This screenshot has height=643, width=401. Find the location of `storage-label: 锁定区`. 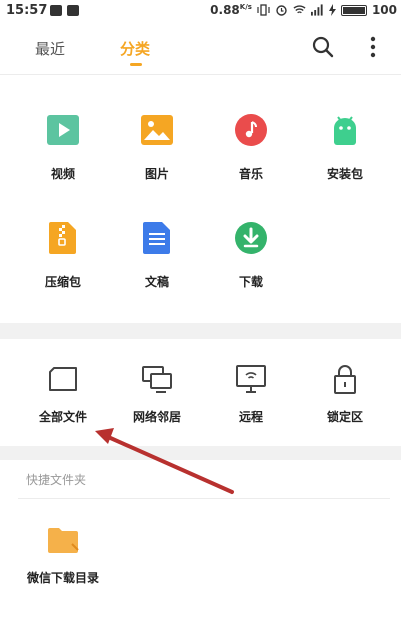

storage-label: 锁定区 is located at coordinates (344, 417).